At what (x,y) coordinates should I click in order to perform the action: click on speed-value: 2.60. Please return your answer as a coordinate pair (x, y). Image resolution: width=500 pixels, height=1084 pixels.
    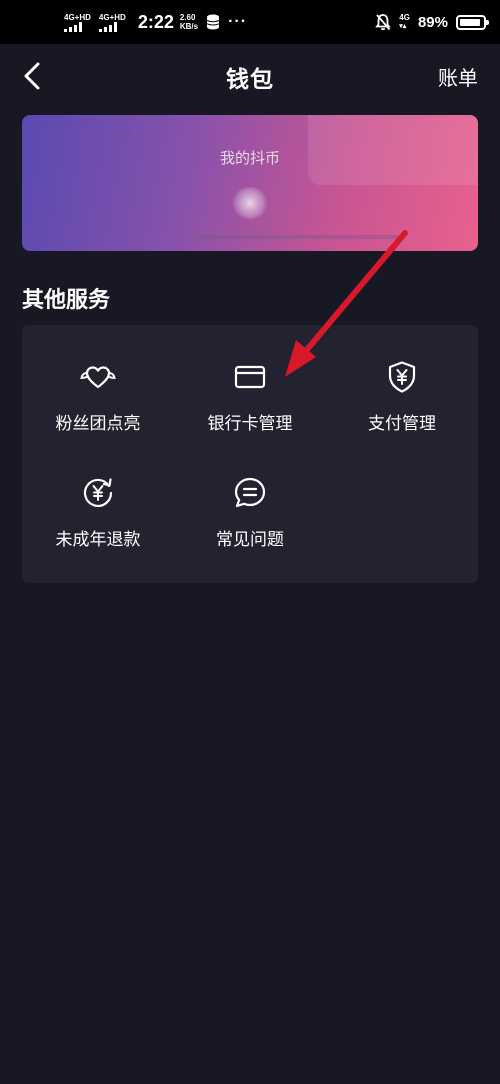
    Looking at the image, I should click on (187, 17).